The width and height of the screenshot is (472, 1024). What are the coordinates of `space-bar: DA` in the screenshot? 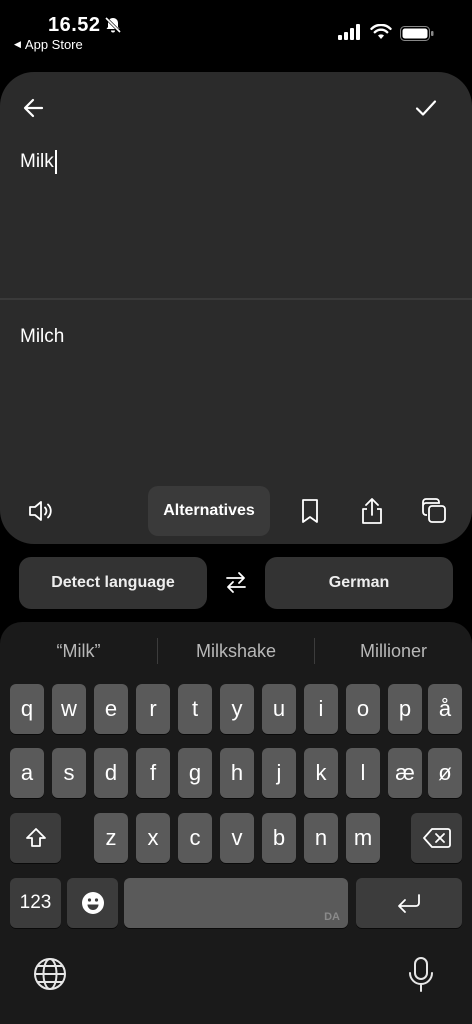 It's located at (236, 903).